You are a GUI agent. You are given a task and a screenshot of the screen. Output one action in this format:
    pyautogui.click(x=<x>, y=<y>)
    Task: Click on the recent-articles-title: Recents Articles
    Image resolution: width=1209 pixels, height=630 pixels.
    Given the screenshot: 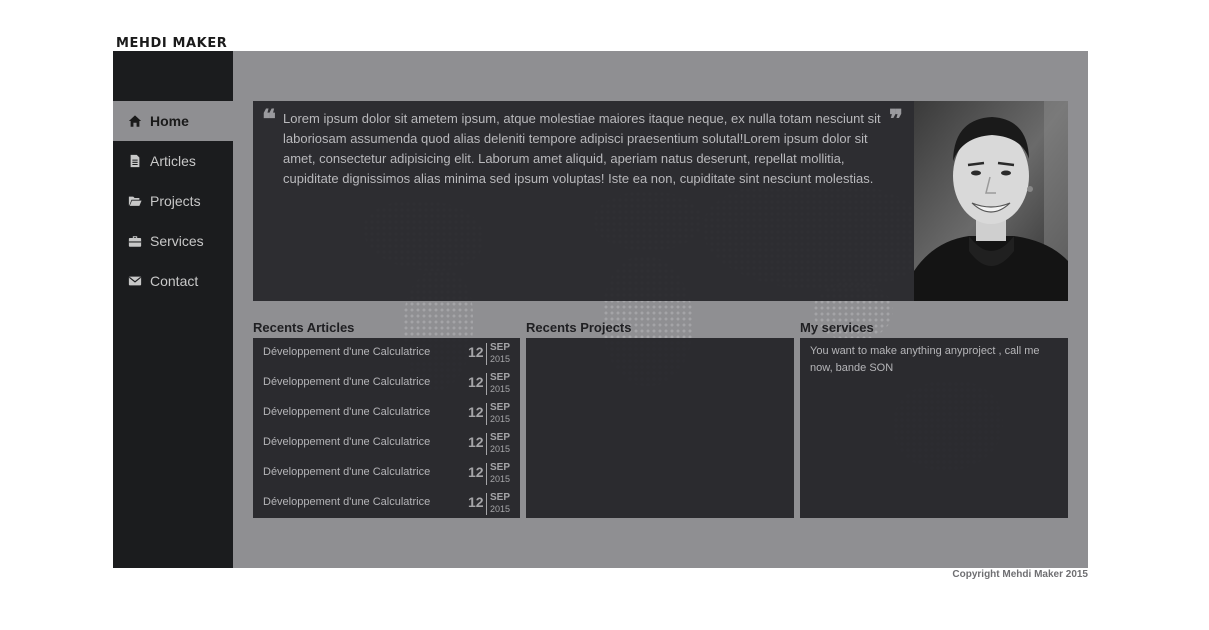 What is the action you would take?
    pyautogui.click(x=304, y=327)
    